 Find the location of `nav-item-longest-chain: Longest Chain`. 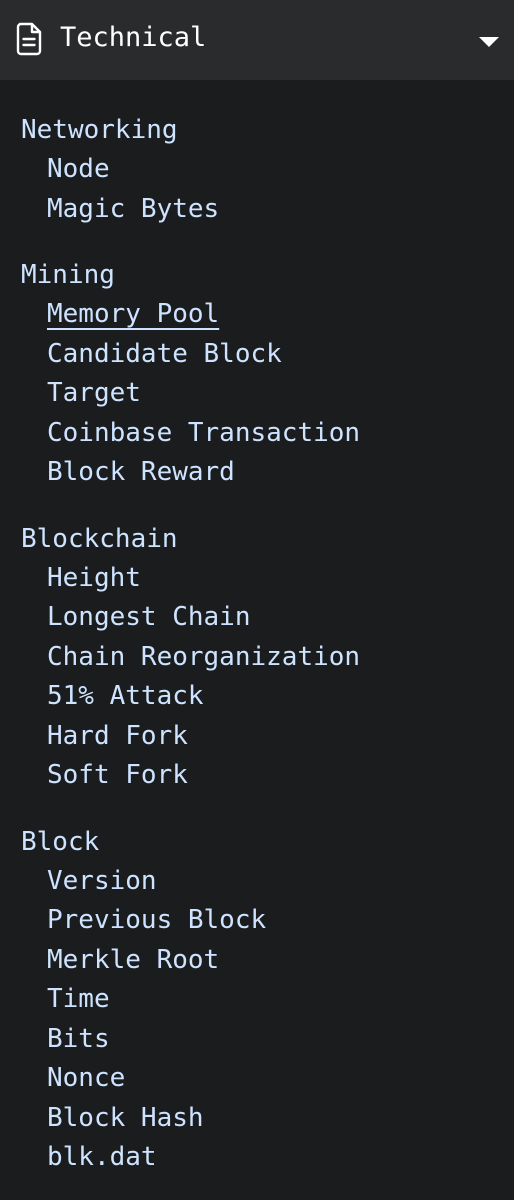

nav-item-longest-chain: Longest Chain is located at coordinates (280, 618).